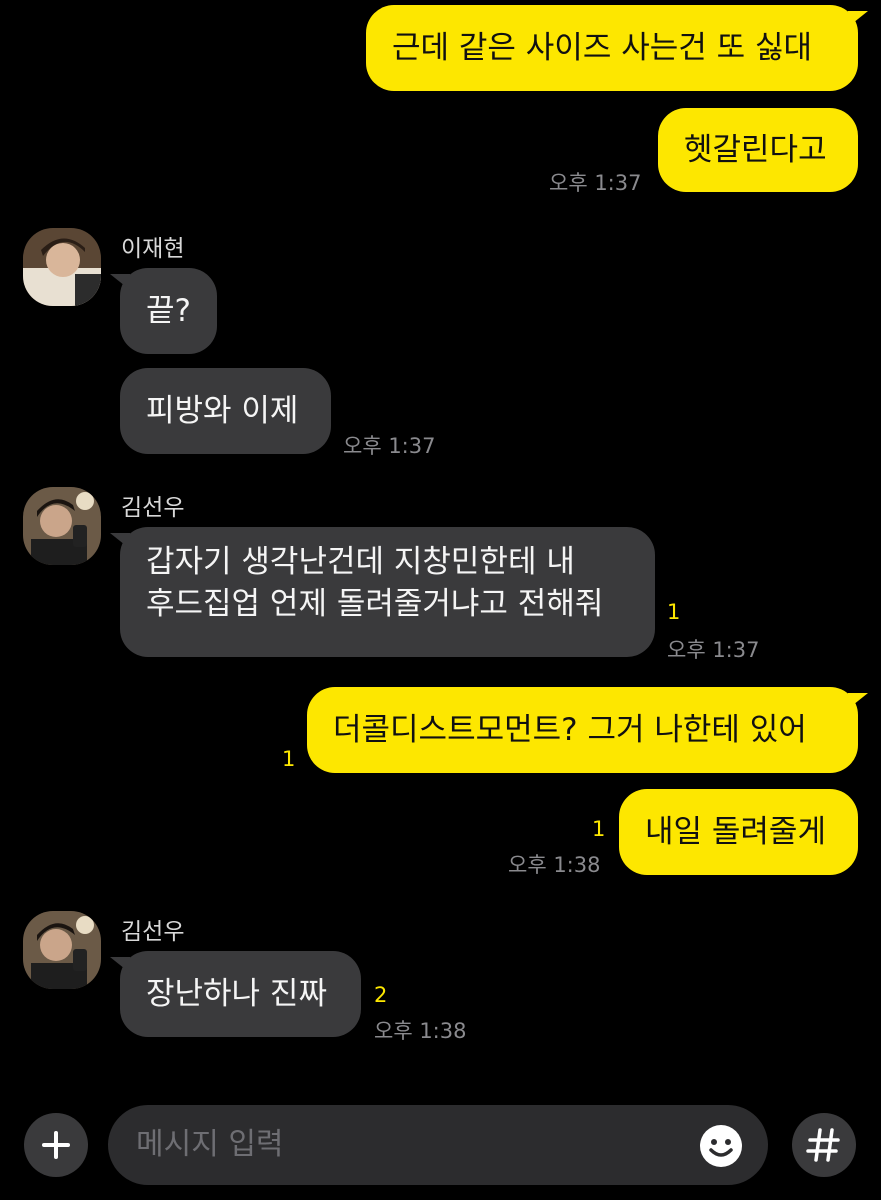  Describe the element at coordinates (381, 995) in the screenshot. I see `unread-count: 2` at that location.